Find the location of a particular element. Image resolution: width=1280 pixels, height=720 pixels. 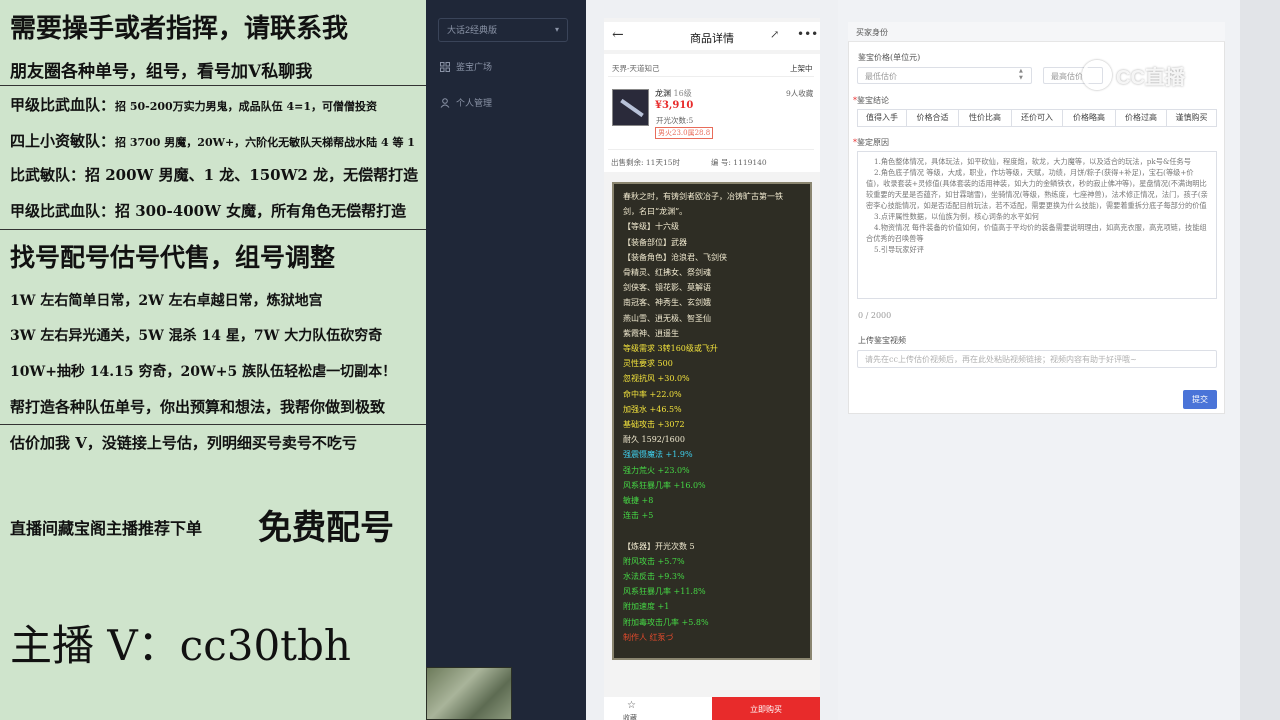

overlay-line: 甲级比武血队：招 50-200万实力男鬼，成品队伍 4=1，可僧僧投资 is located at coordinates (194, 105).